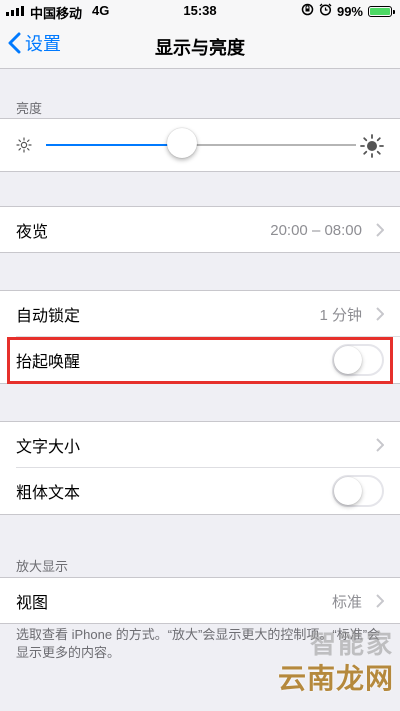 This screenshot has height=711, width=400. I want to click on night-shift-row: 夜览 20:00 – 08:00, so click(200, 230).